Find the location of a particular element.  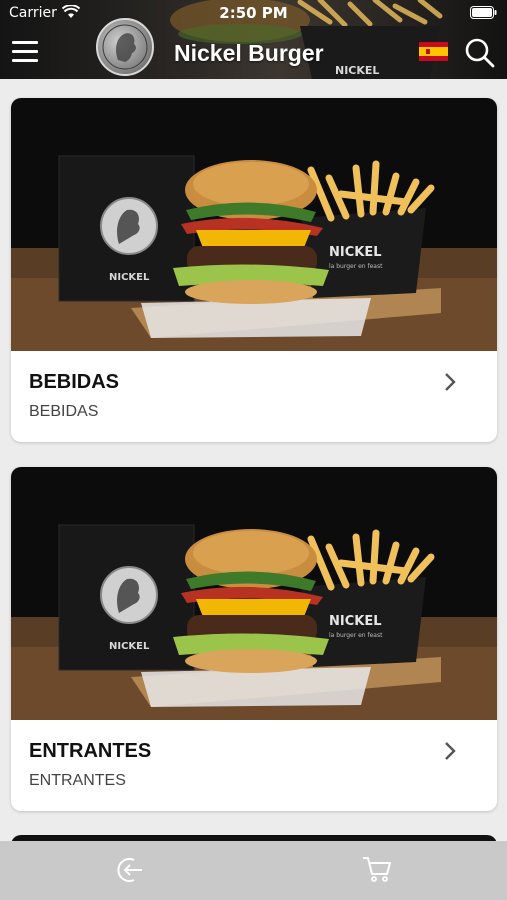

exit-icon is located at coordinates (130, 870).